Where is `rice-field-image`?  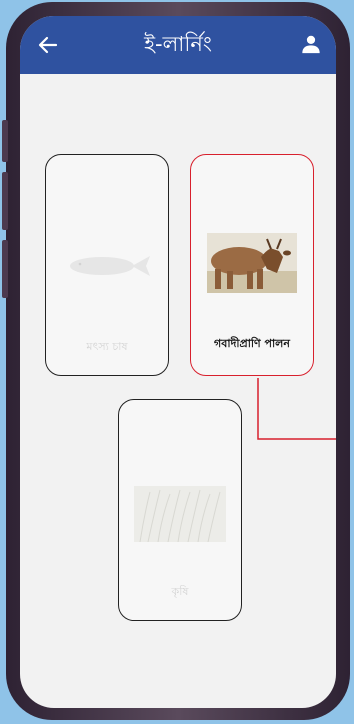 rice-field-image is located at coordinates (180, 514).